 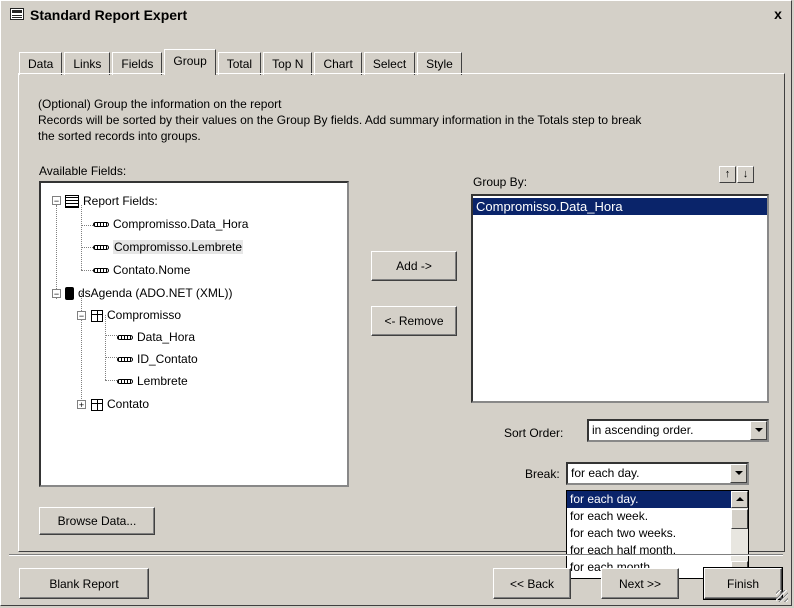 I want to click on footer-divider, so click(x=396, y=555).